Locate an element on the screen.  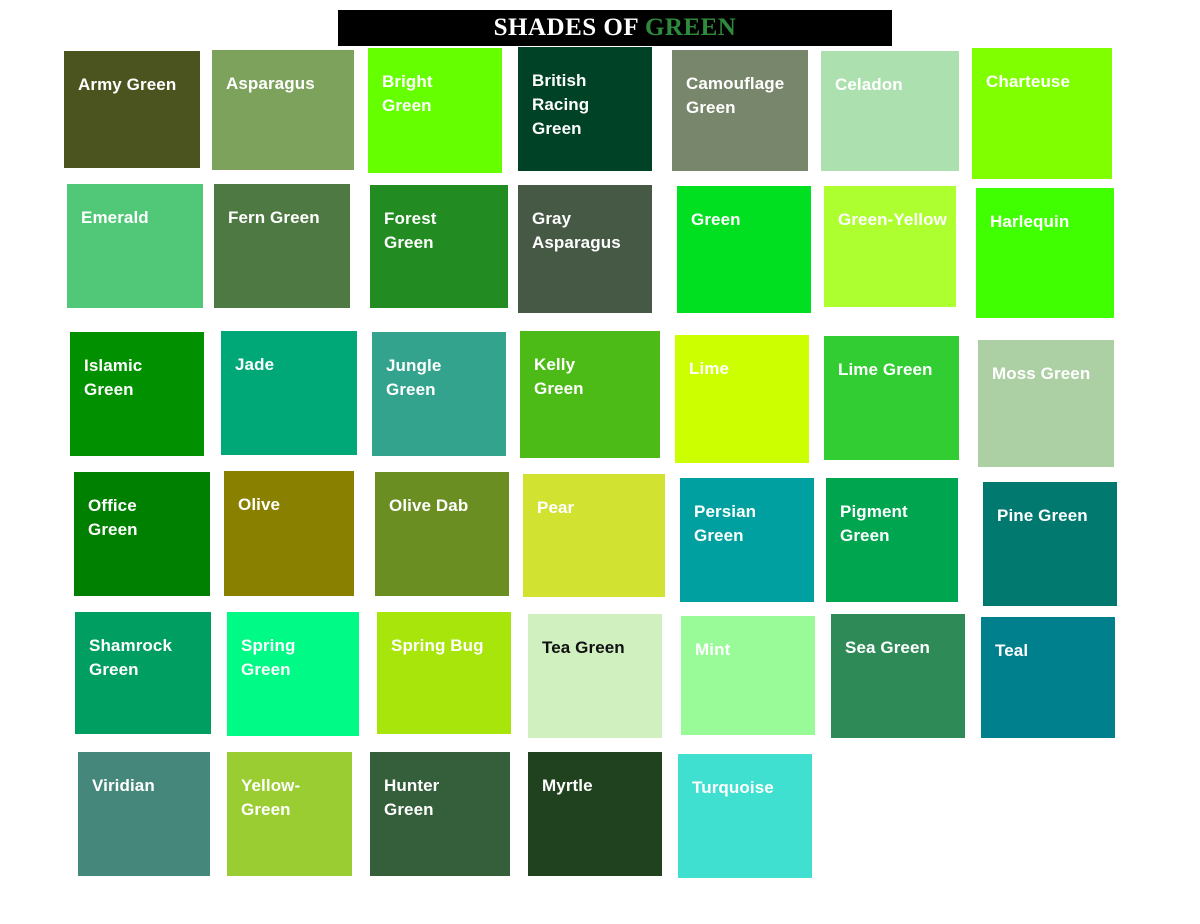
color-swatch: Turquoise is located at coordinates (745, 816).